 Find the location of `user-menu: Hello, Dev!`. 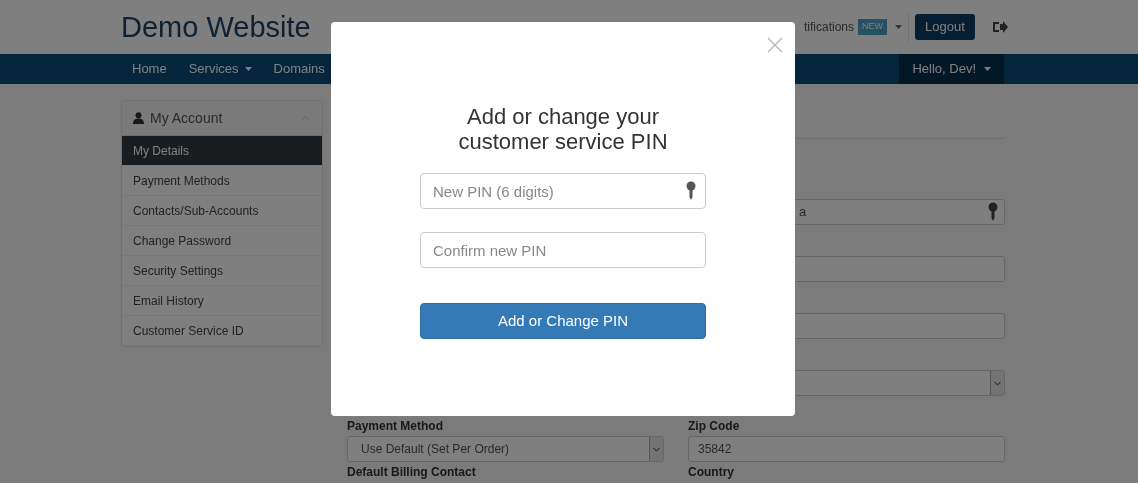

user-menu: Hello, Dev! is located at coordinates (951, 69).